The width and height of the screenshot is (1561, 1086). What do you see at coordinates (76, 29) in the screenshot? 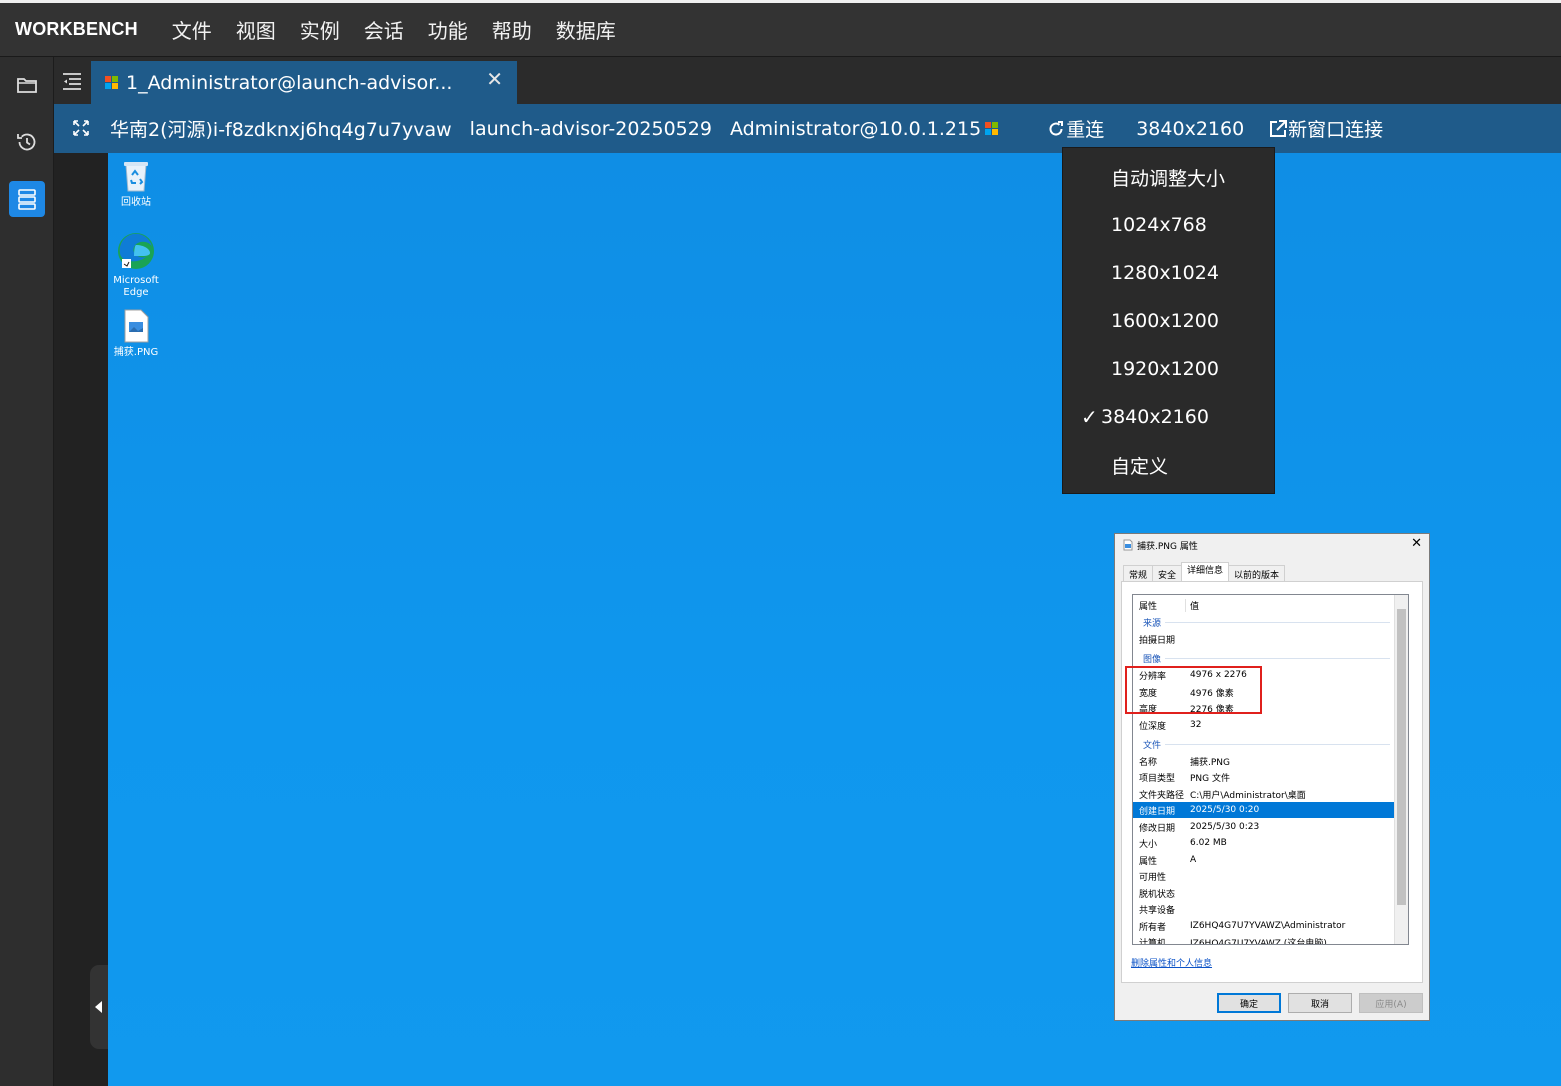
I see `app-brand: WORKBENCH` at bounding box center [76, 29].